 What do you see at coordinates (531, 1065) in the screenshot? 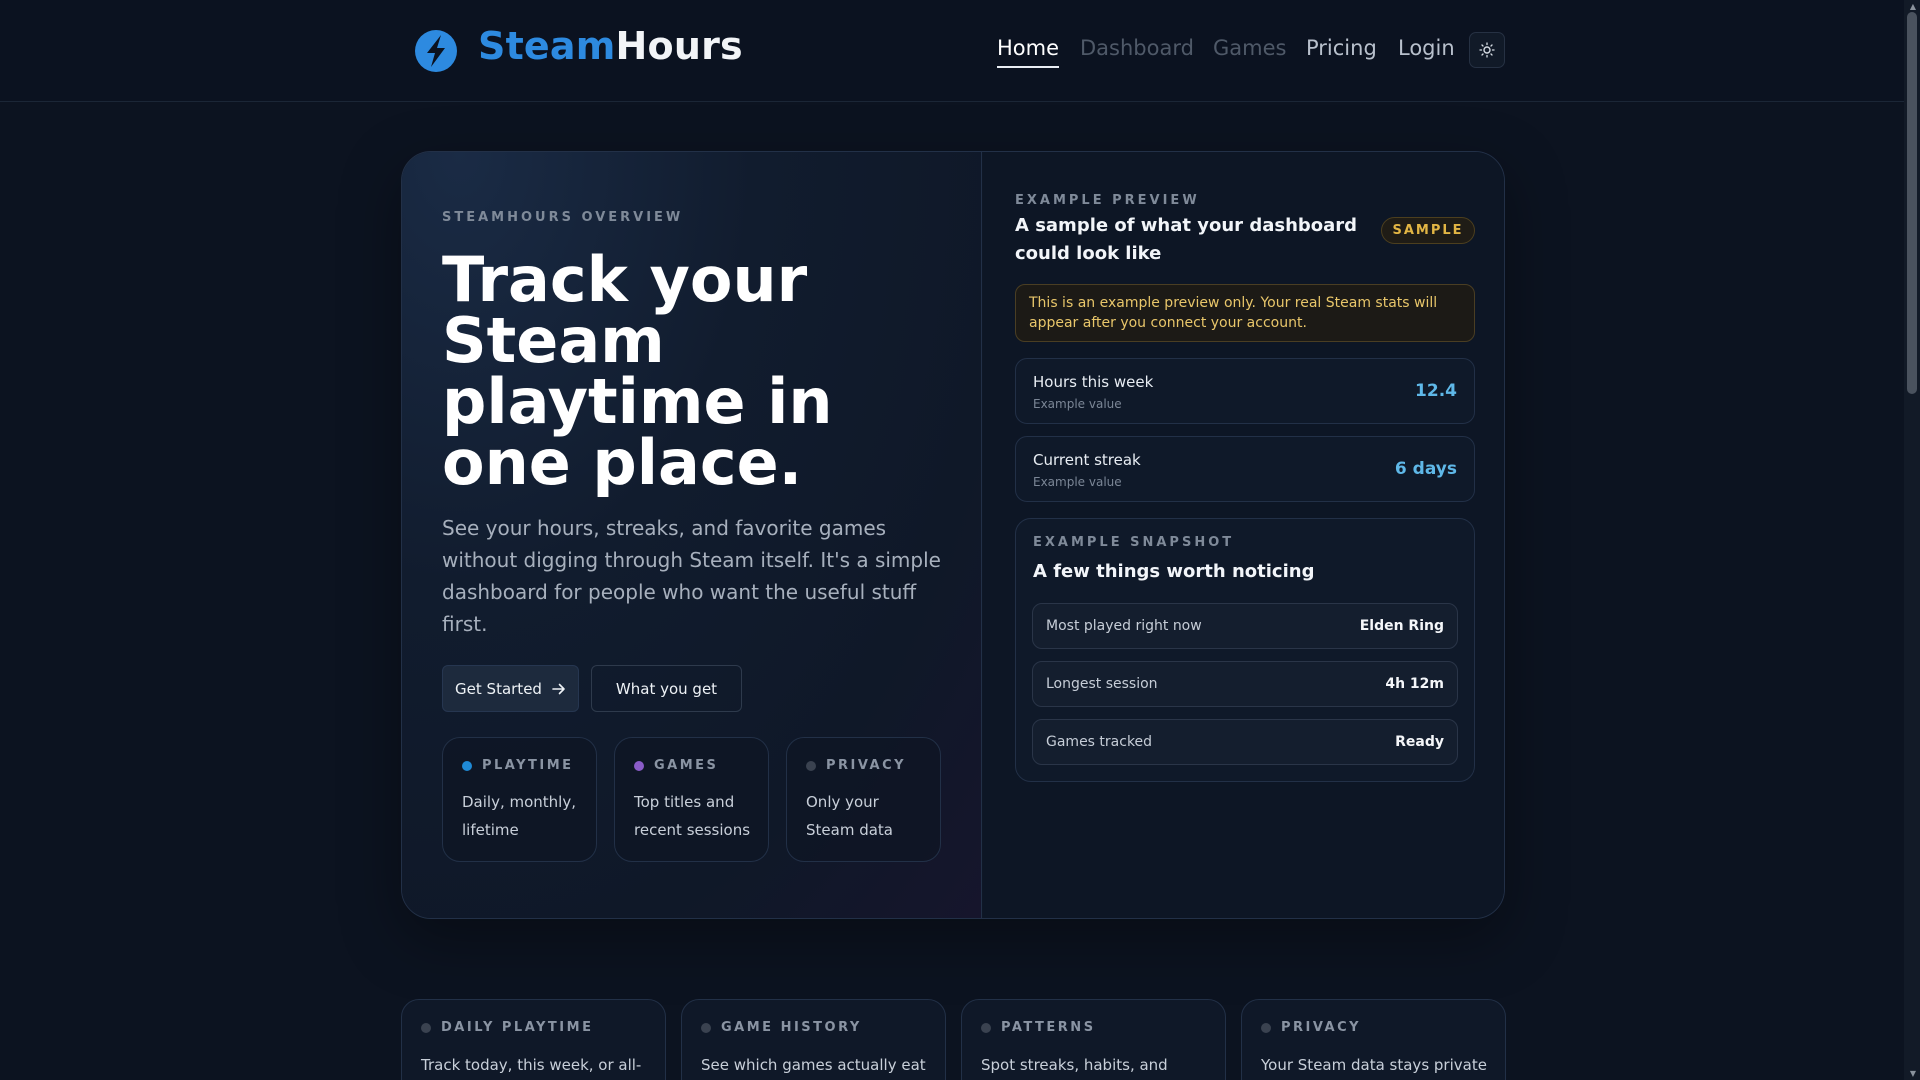
I see `feature-text: Track today, this week, or all-` at bounding box center [531, 1065].